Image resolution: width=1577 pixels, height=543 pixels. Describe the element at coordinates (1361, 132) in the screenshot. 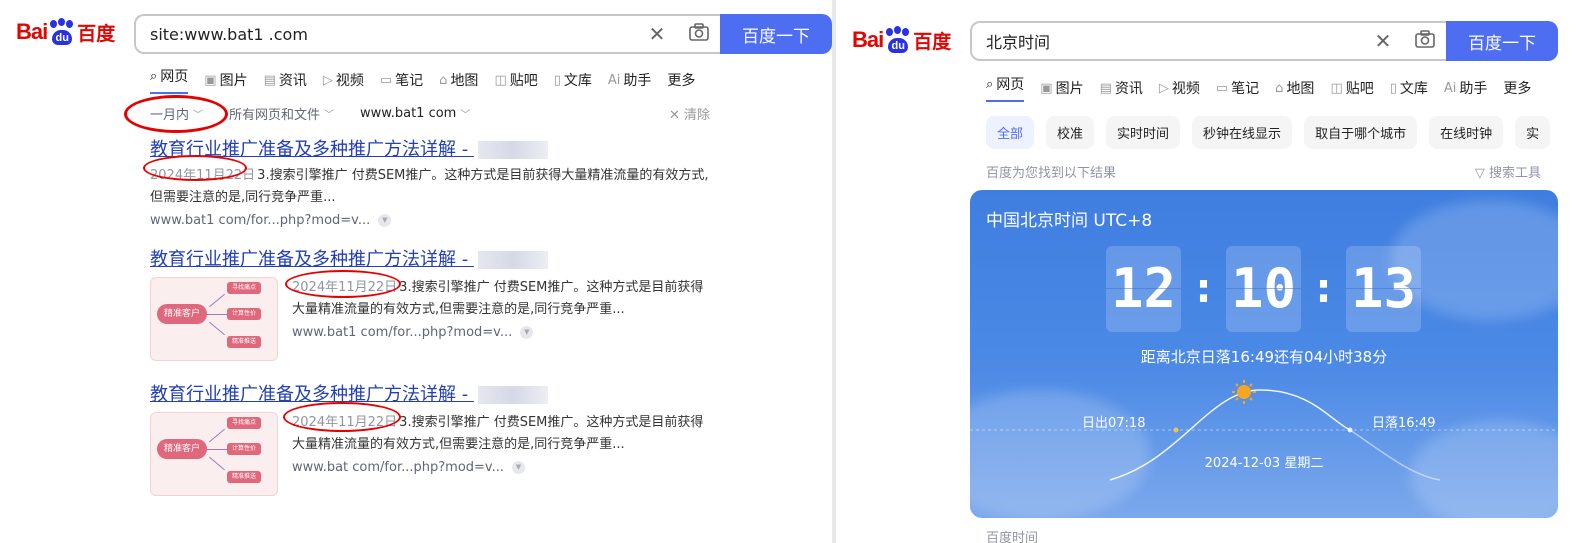

I see `related-chip: 取自于哪个城市` at that location.